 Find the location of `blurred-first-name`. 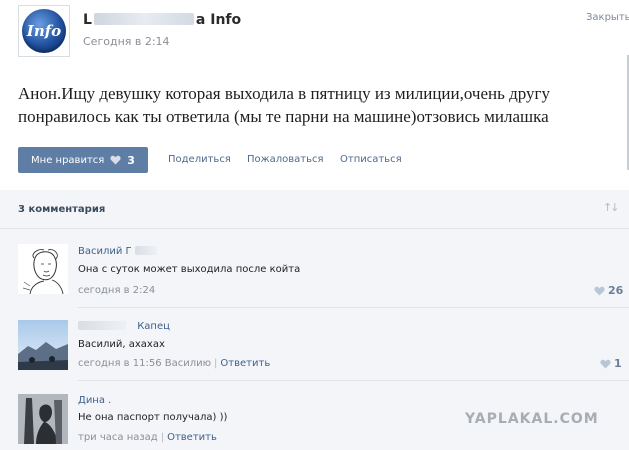

blurred-first-name is located at coordinates (102, 325).